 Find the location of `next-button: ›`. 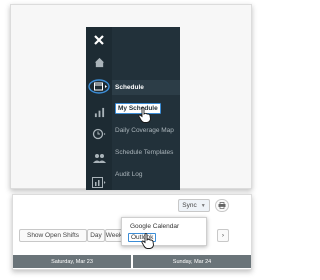

next-button: › is located at coordinates (223, 235).